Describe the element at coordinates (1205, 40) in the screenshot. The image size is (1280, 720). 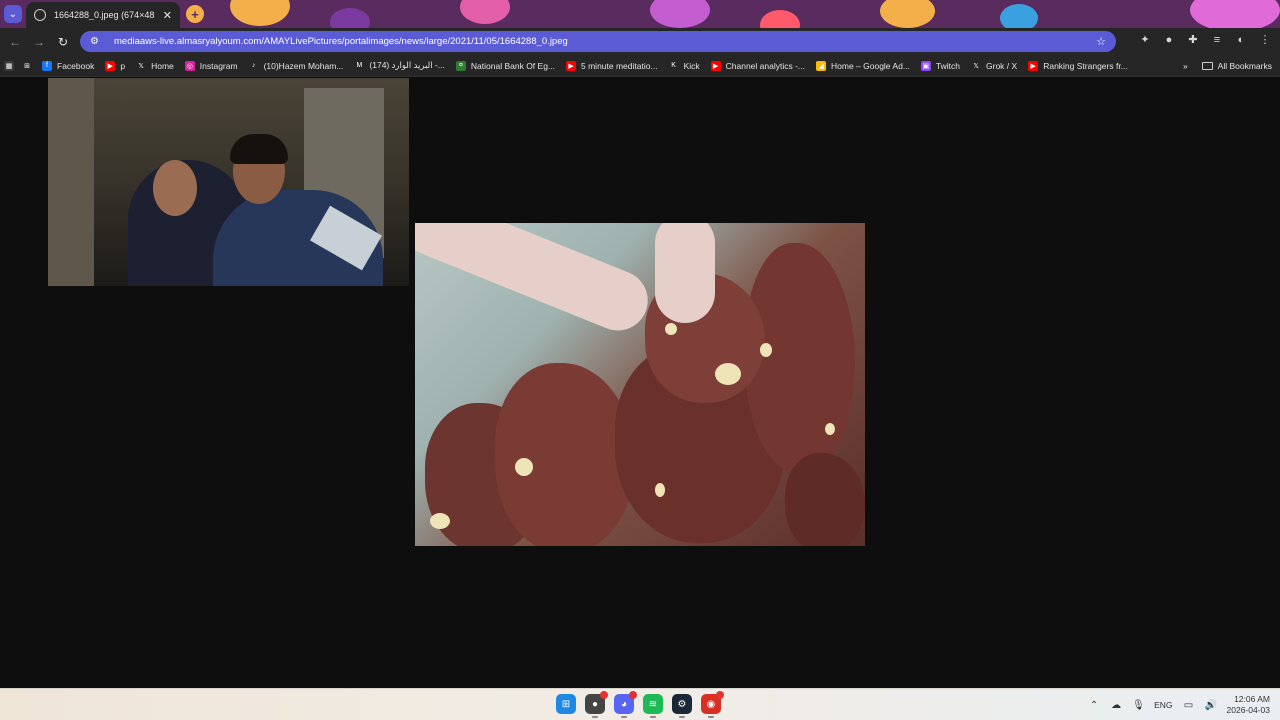
I see `toolbar-actions: ✦ ● ✚ ≡ ◐ ⋮` at that location.